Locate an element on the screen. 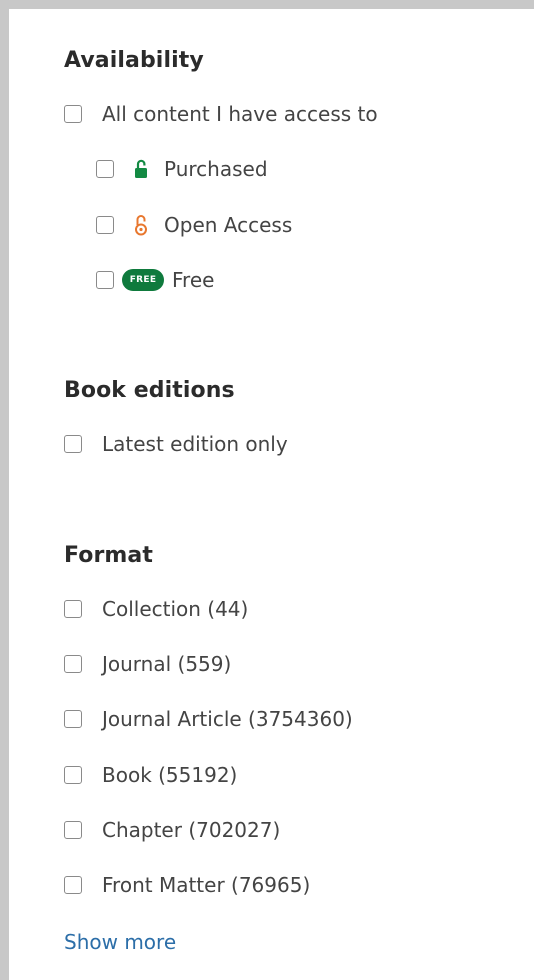 The width and height of the screenshot is (534, 980). availability-heading: Availability is located at coordinates (134, 60).